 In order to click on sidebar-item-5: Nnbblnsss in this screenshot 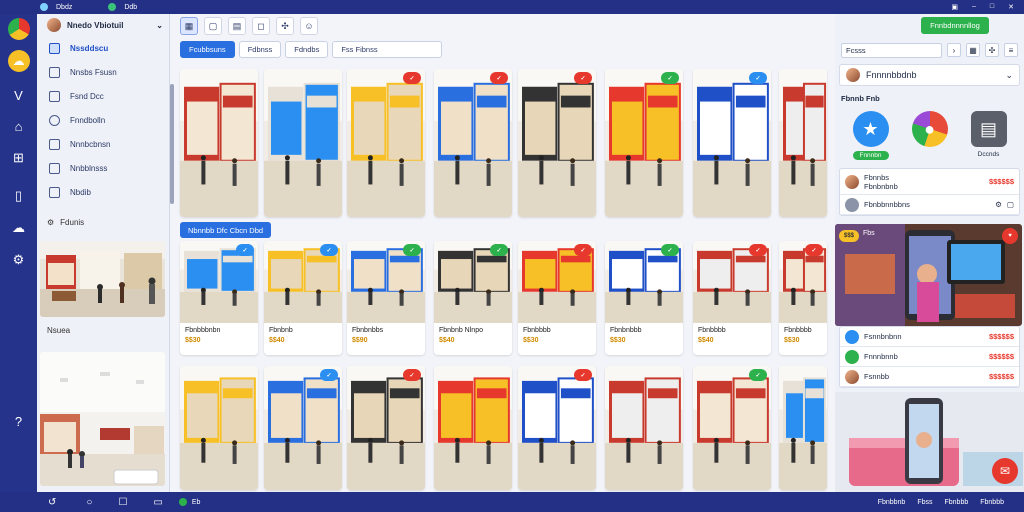, I will do `click(103, 168)`.